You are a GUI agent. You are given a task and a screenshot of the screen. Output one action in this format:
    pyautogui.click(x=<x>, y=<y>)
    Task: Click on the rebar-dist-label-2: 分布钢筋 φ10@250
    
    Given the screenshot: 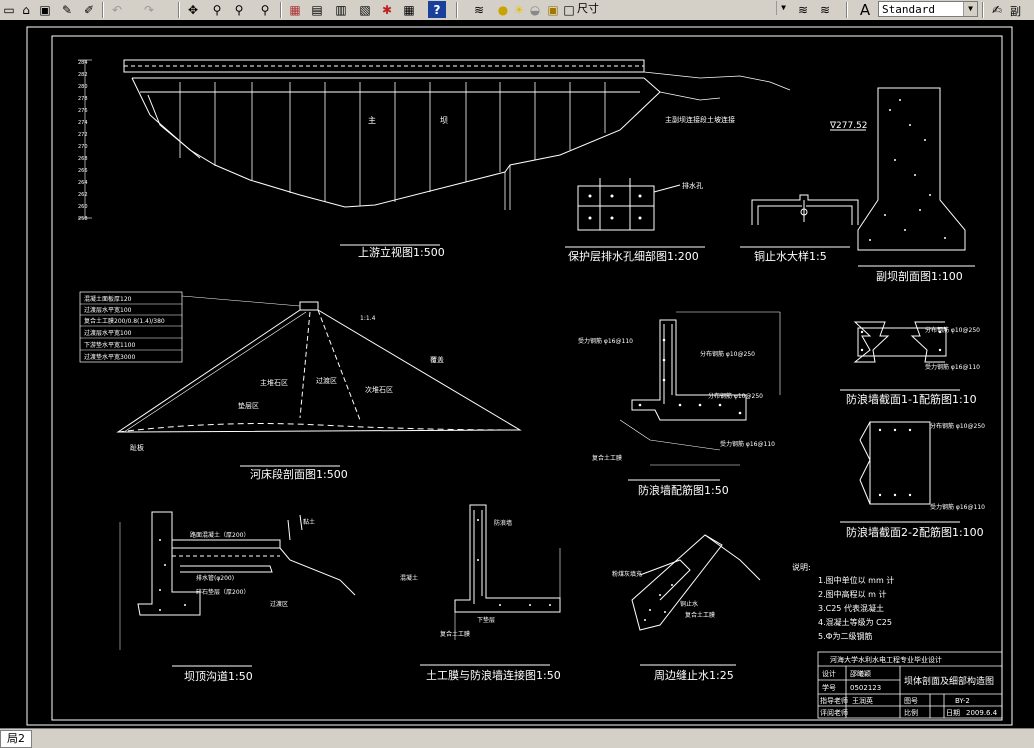 What is the action you would take?
    pyautogui.click(x=735, y=396)
    